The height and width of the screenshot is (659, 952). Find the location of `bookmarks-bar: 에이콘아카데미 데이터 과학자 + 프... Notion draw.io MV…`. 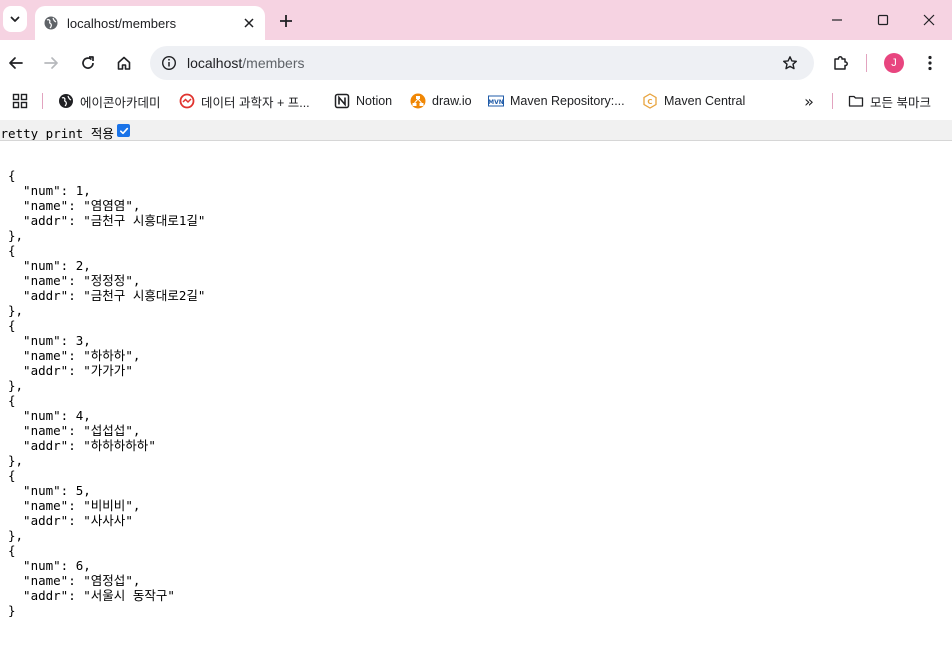

bookmarks-bar: 에이콘아카데미 데이터 과학자 + 프... Notion draw.io MV… is located at coordinates (476, 103).